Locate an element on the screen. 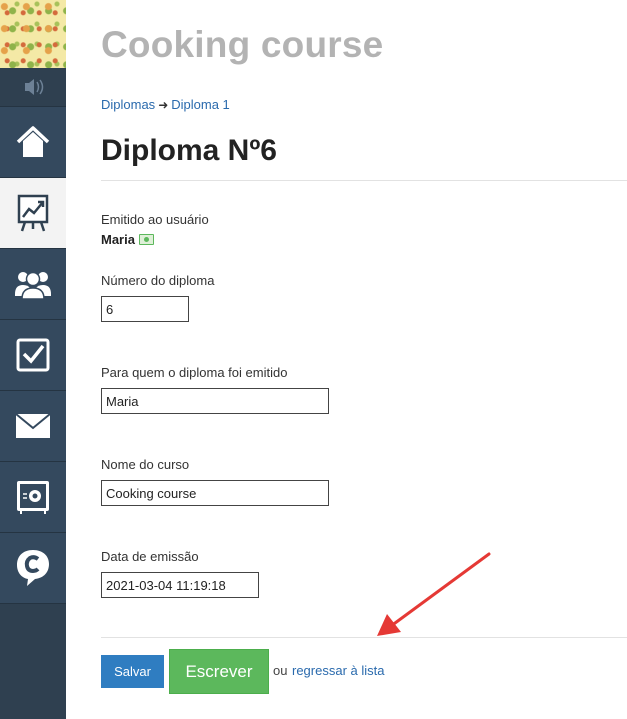 Image resolution: width=627 pixels, height=719 pixels. speaker-icon is located at coordinates (34, 87).